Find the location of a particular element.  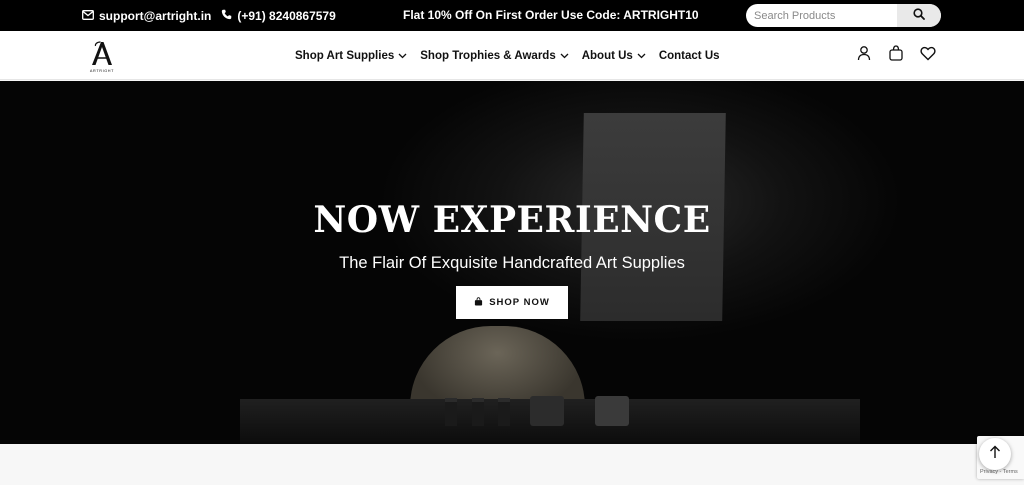

search-input is located at coordinates (821, 15).